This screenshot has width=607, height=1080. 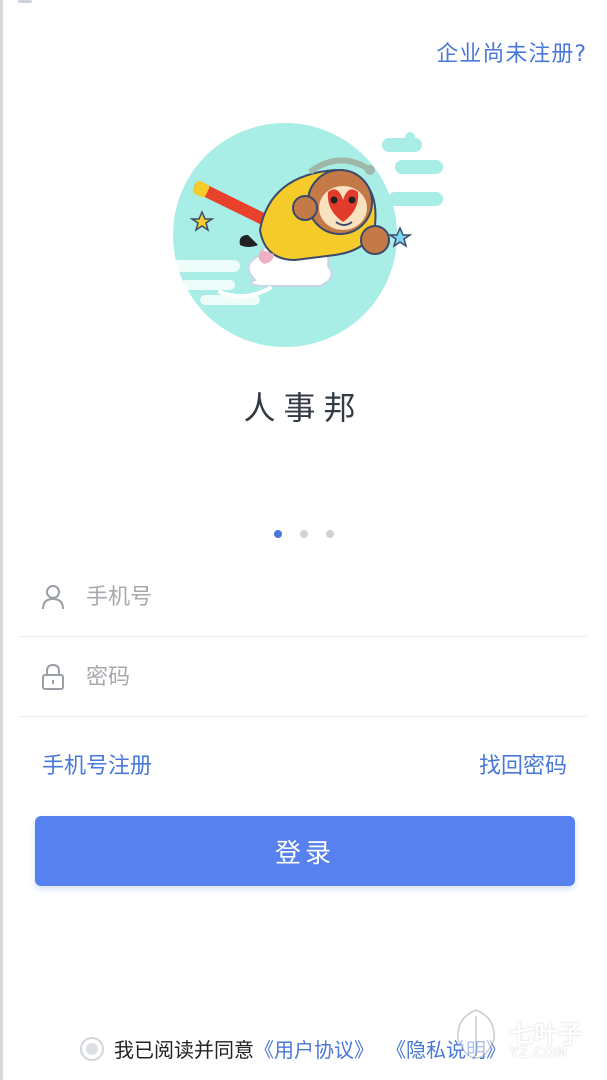 What do you see at coordinates (277, 534) in the screenshot?
I see `carousel-dot-active` at bounding box center [277, 534].